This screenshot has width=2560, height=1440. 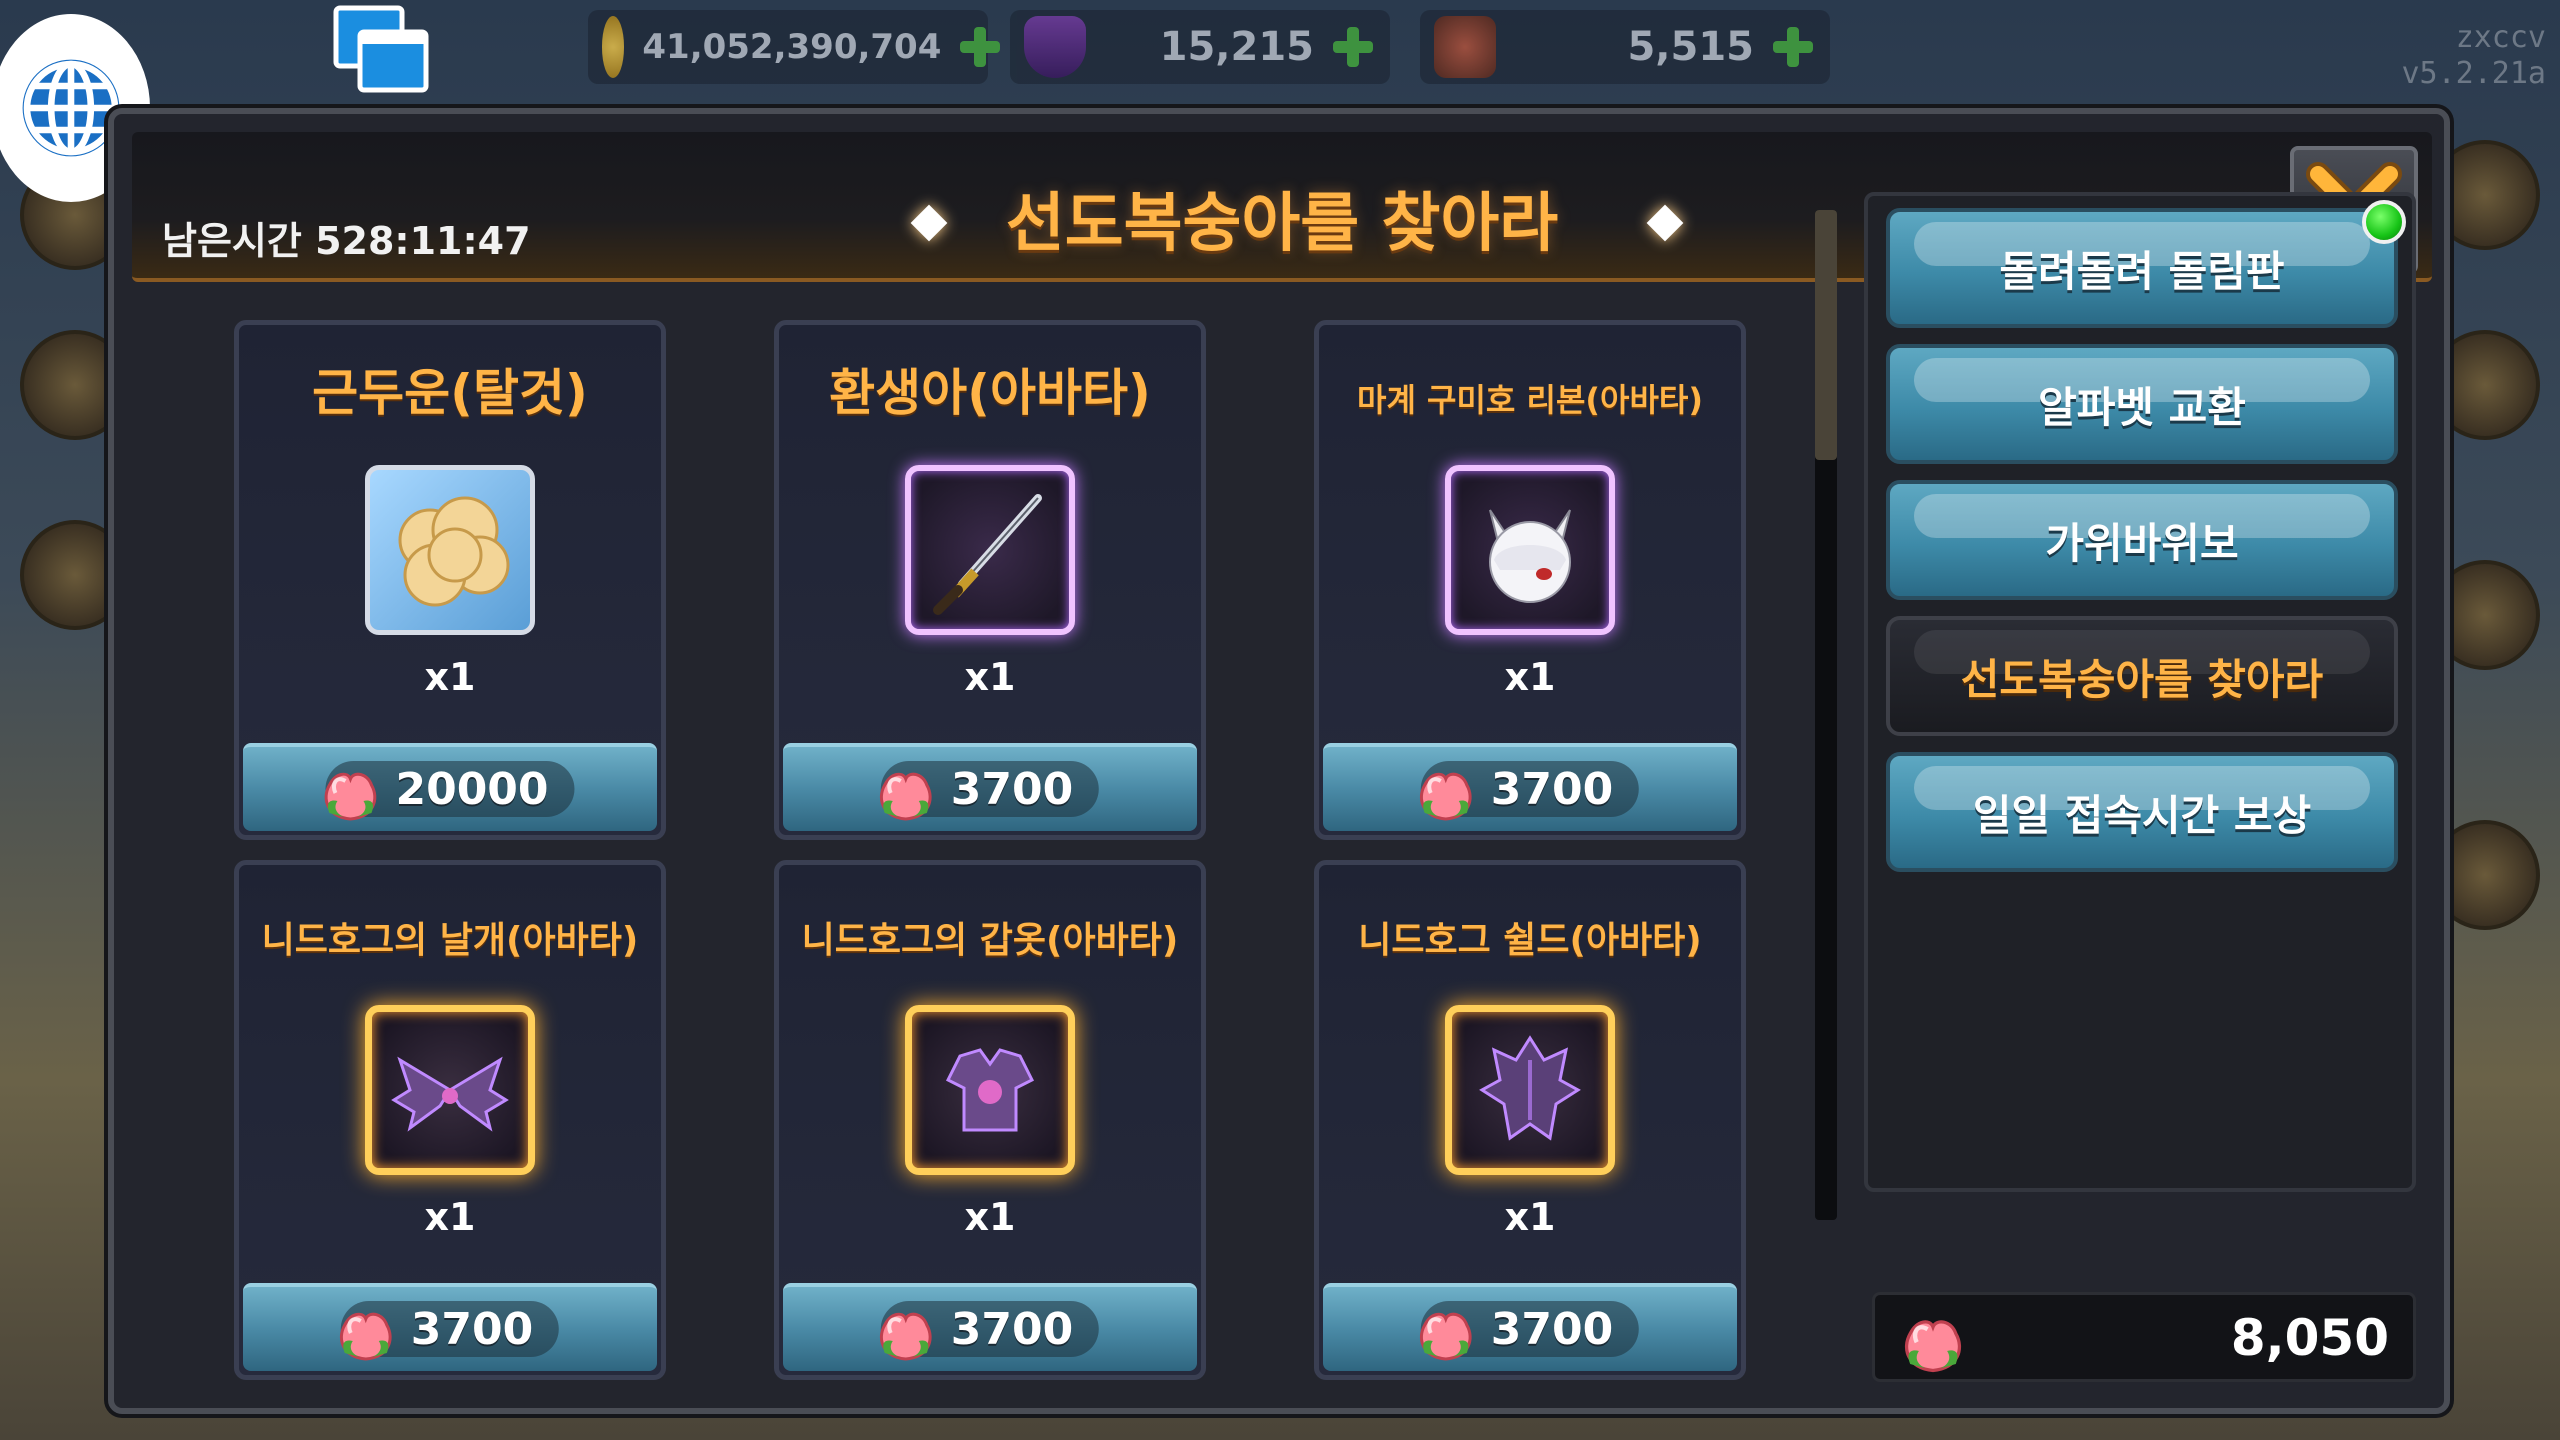 I want to click on cloud-icon, so click(x=450, y=550).